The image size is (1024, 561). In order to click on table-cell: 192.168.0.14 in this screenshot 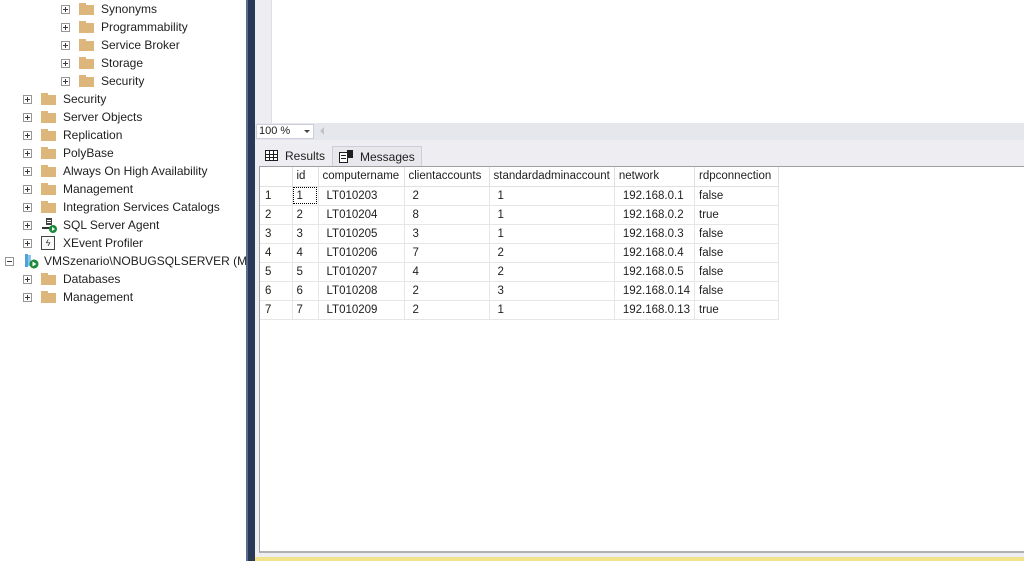, I will do `click(655, 291)`.